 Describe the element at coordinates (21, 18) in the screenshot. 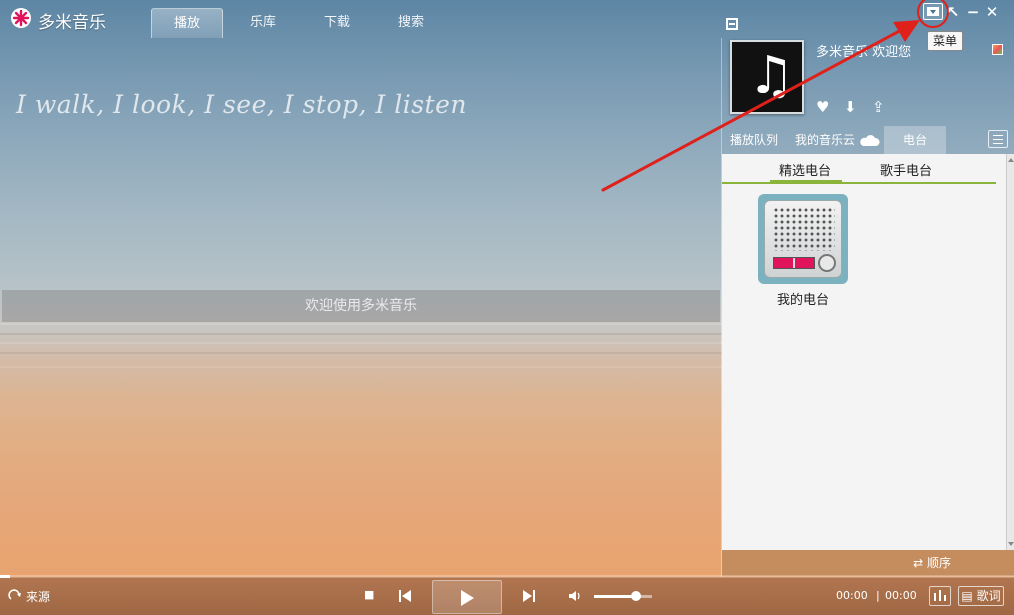

I see `domi-logo-icon` at that location.